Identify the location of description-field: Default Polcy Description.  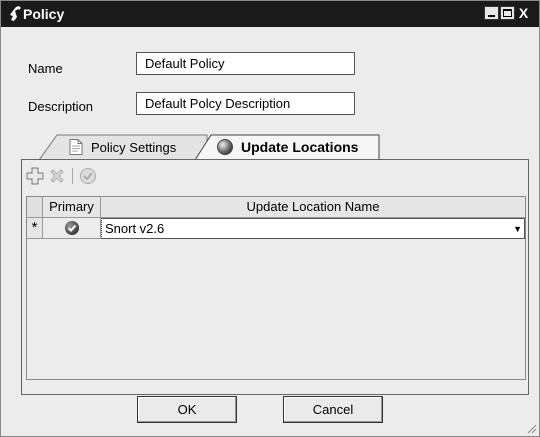
(245, 103).